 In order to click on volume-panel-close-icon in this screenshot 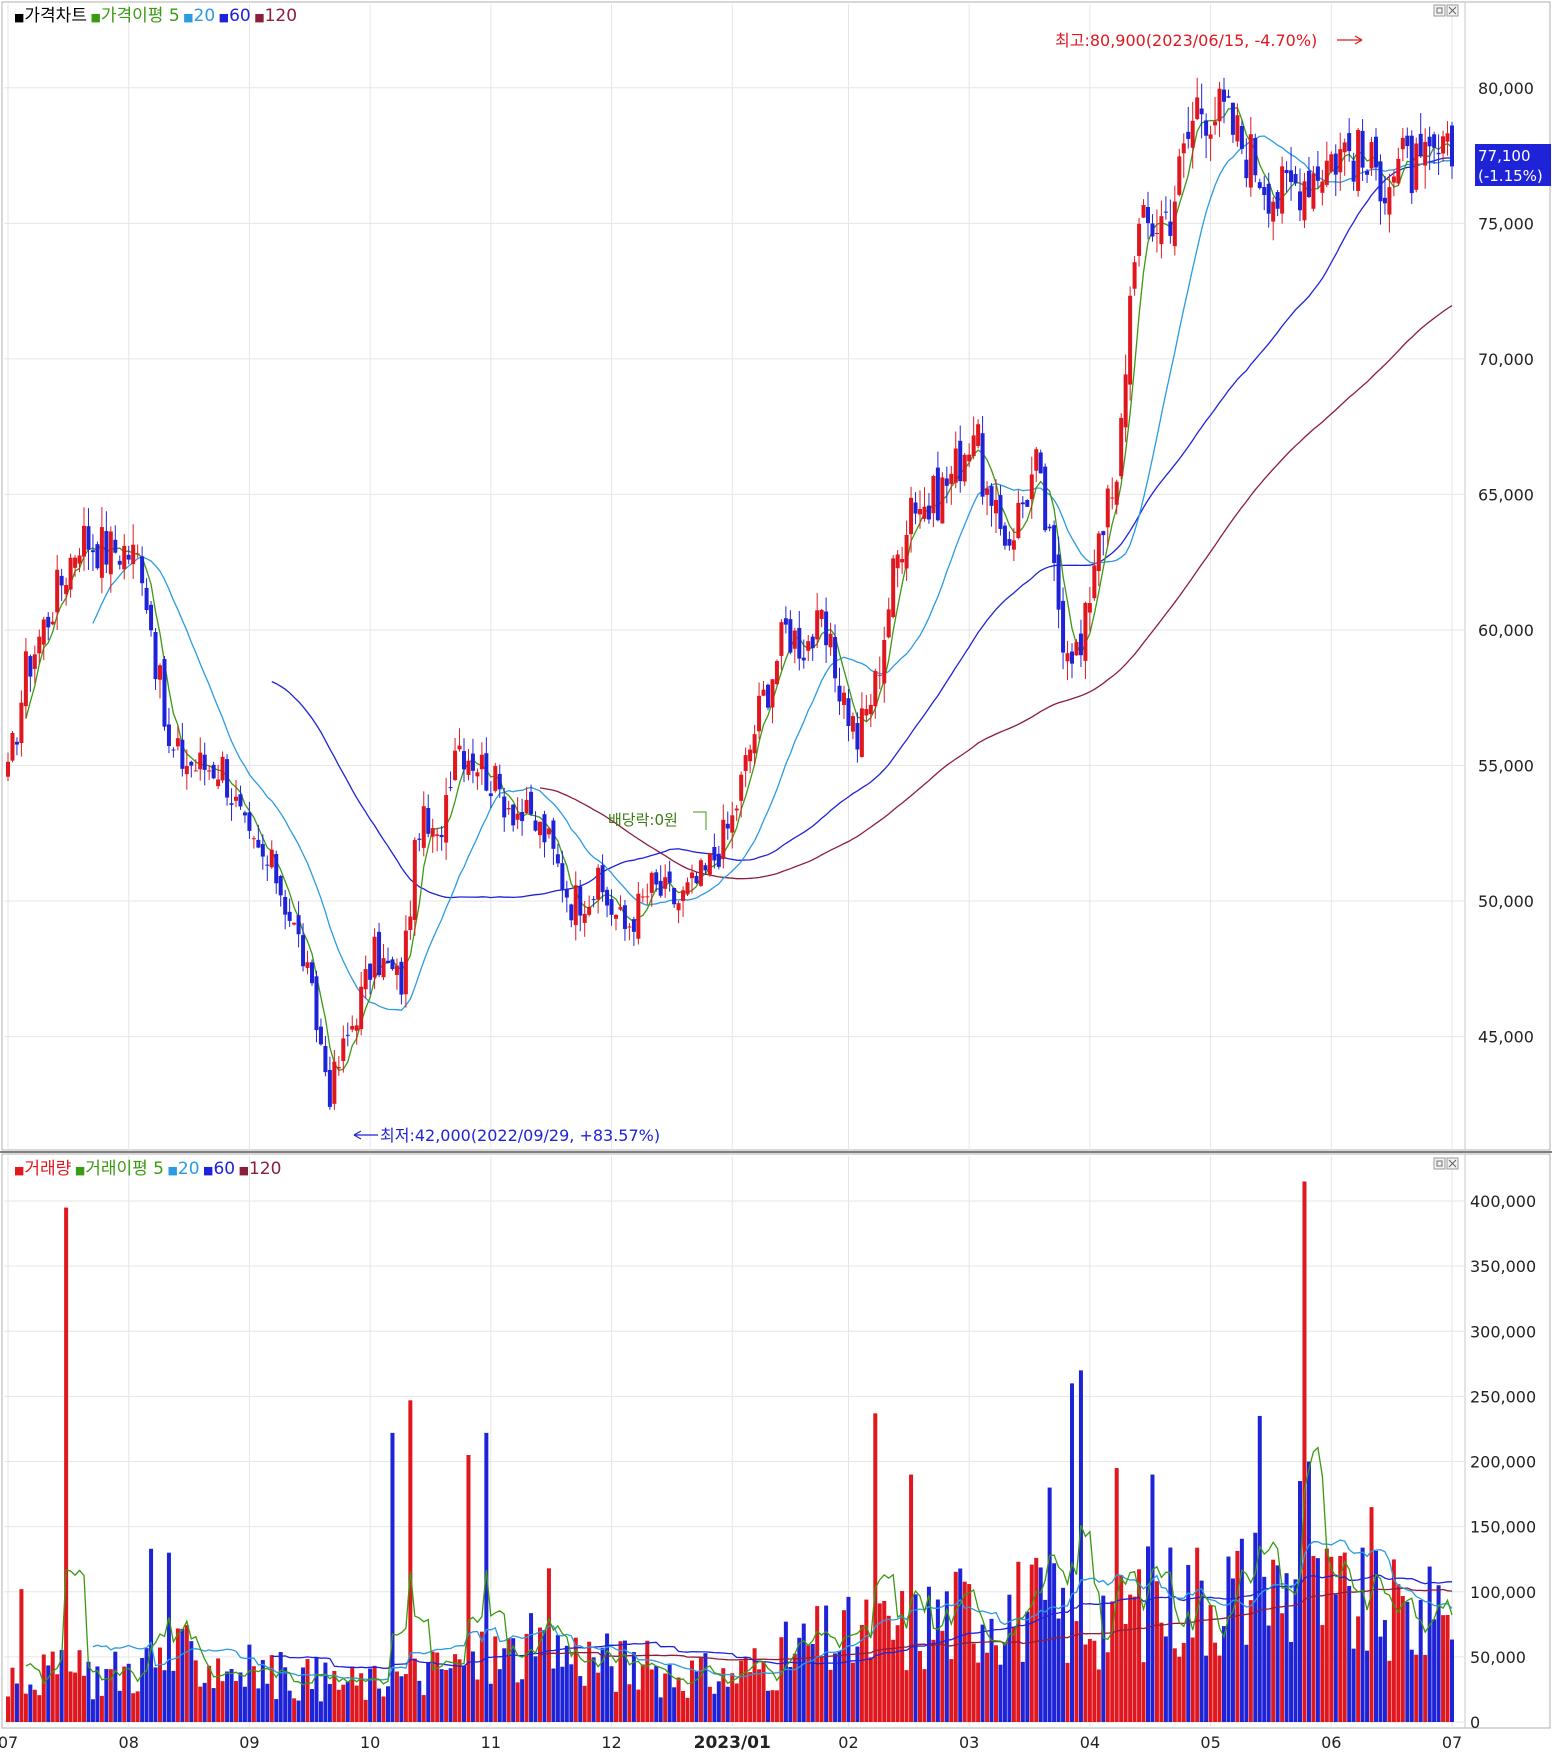, I will do `click(1452, 1163)`.